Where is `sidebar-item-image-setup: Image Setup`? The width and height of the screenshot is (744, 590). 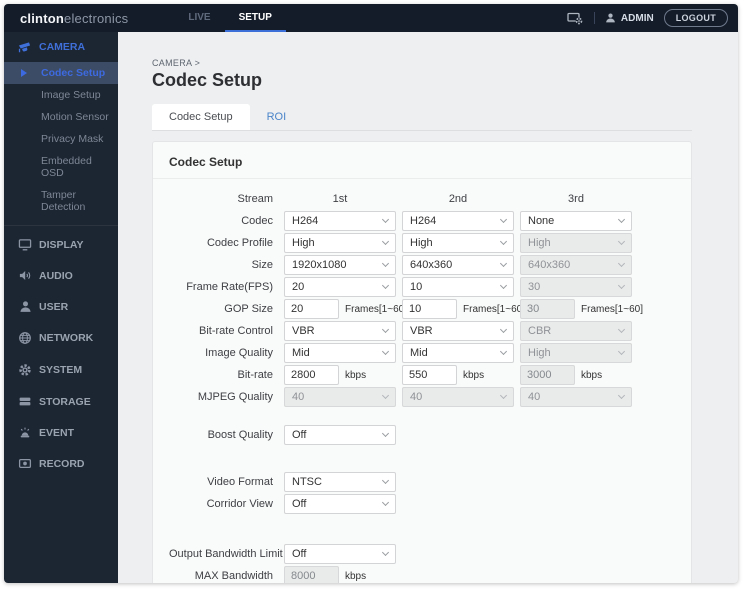 sidebar-item-image-setup: Image Setup is located at coordinates (61, 95).